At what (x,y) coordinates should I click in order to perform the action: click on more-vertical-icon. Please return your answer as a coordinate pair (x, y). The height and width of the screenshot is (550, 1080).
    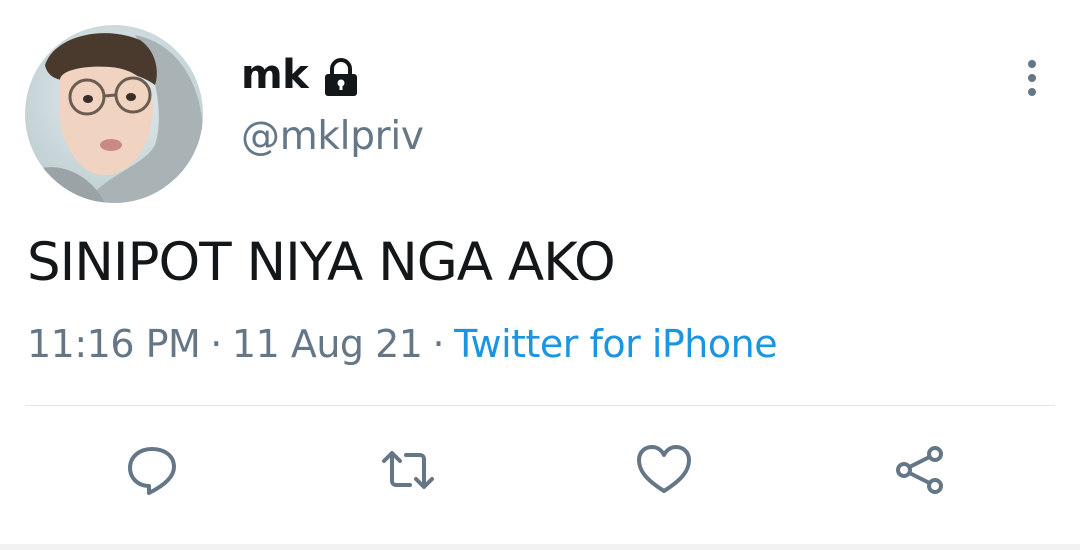
    Looking at the image, I should click on (1032, 78).